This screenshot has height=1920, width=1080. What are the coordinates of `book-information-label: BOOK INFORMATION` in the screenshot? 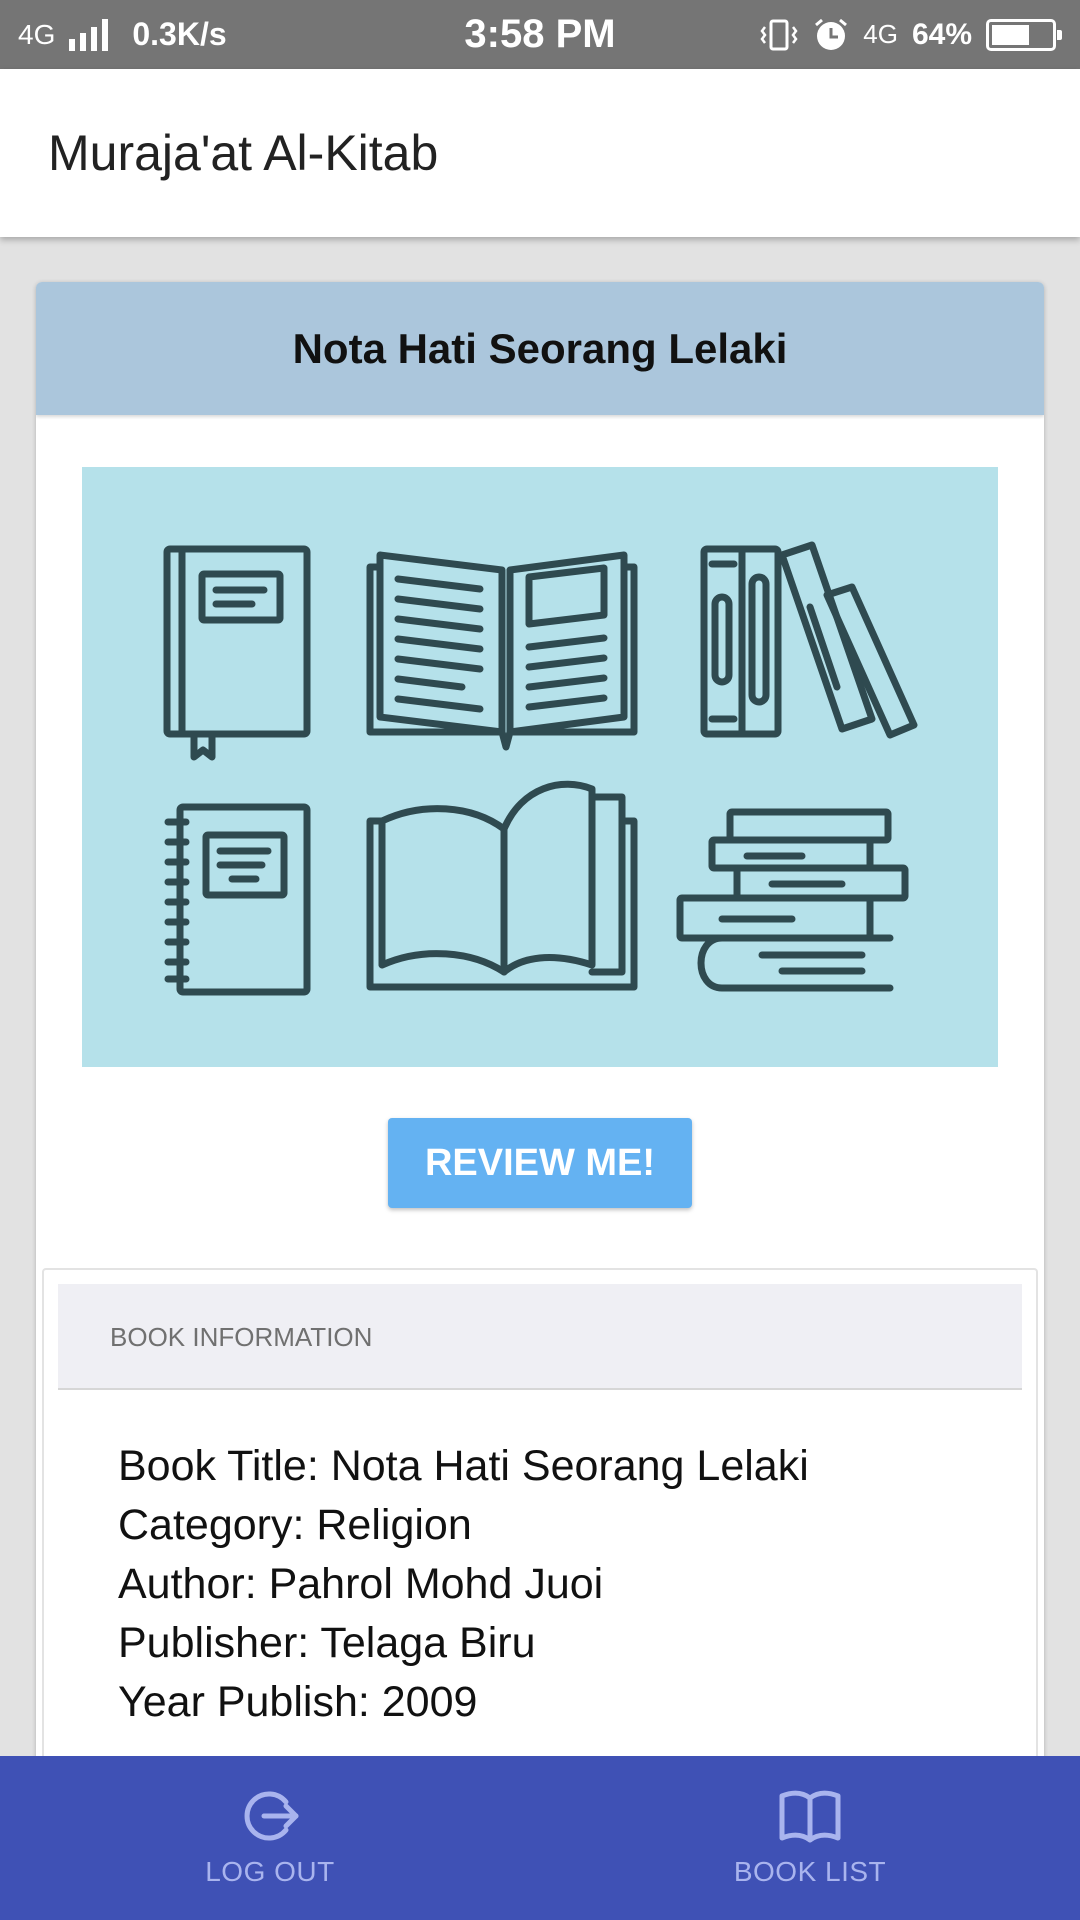 It's located at (241, 1337).